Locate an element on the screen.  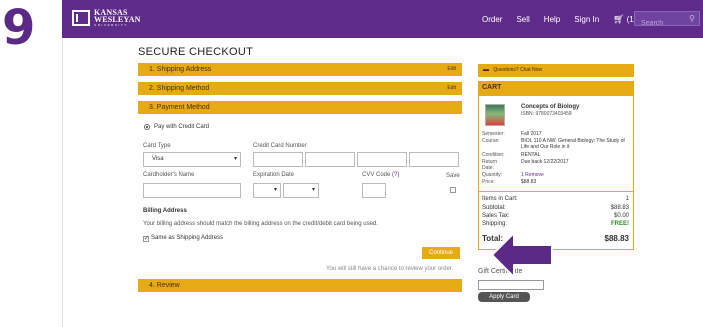
search-icon: ⚲ is located at coordinates (692, 18).